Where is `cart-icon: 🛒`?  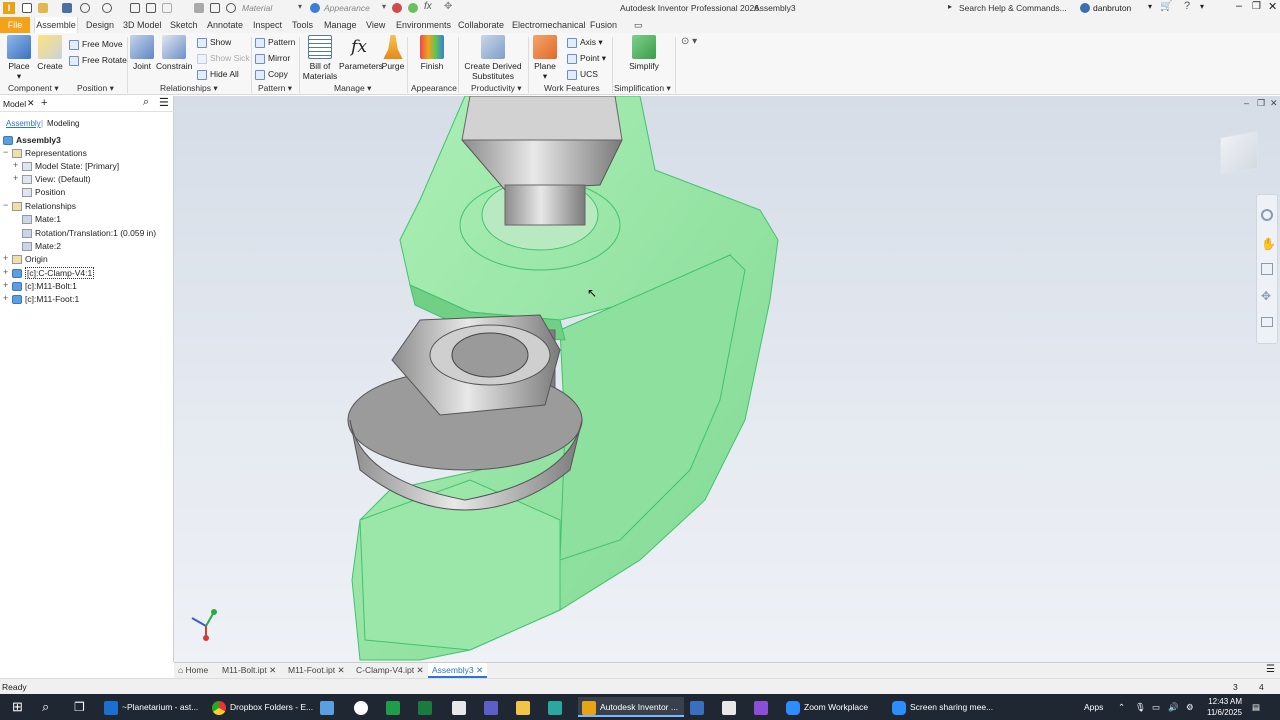 cart-icon: 🛒 is located at coordinates (1166, 6).